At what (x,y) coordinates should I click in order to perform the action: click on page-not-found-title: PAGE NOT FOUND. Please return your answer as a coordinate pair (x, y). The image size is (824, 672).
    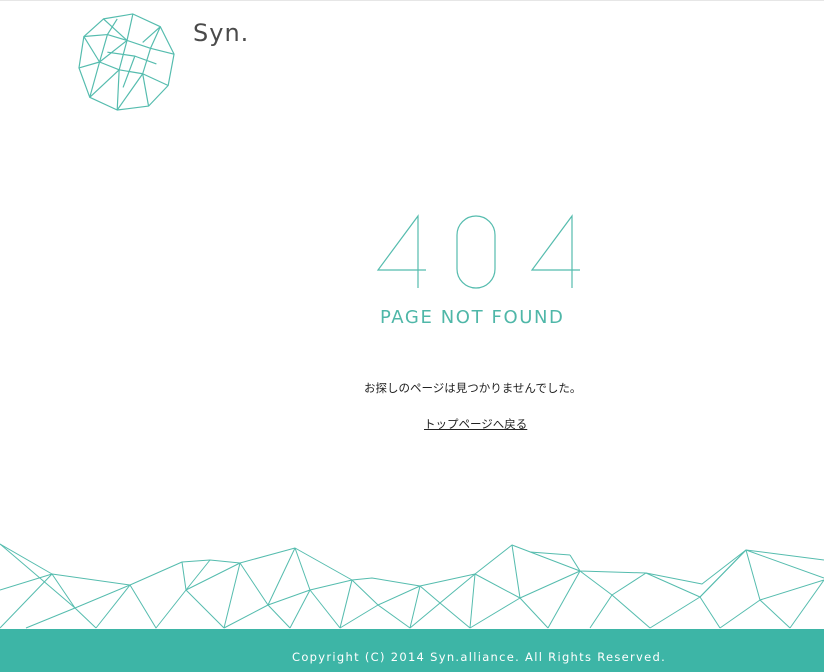
    Looking at the image, I should click on (472, 317).